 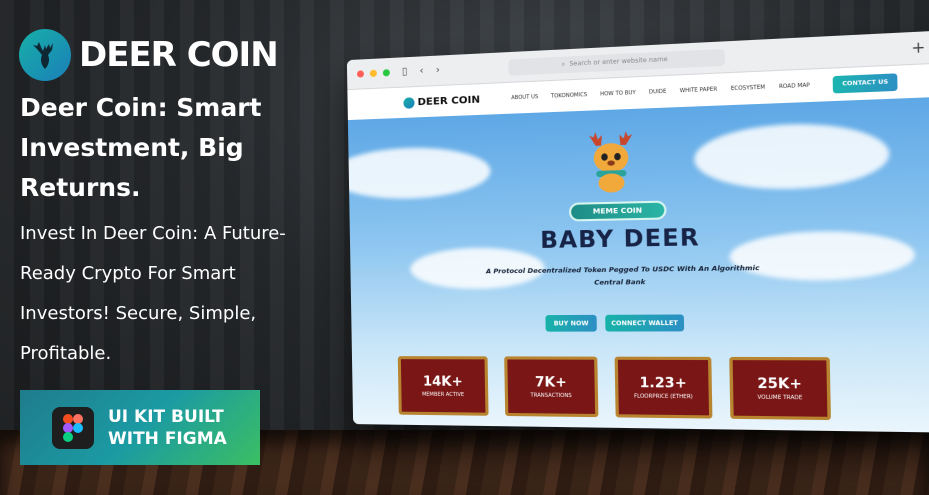 I want to click on contact-us-button: CONTACT US, so click(x=865, y=83).